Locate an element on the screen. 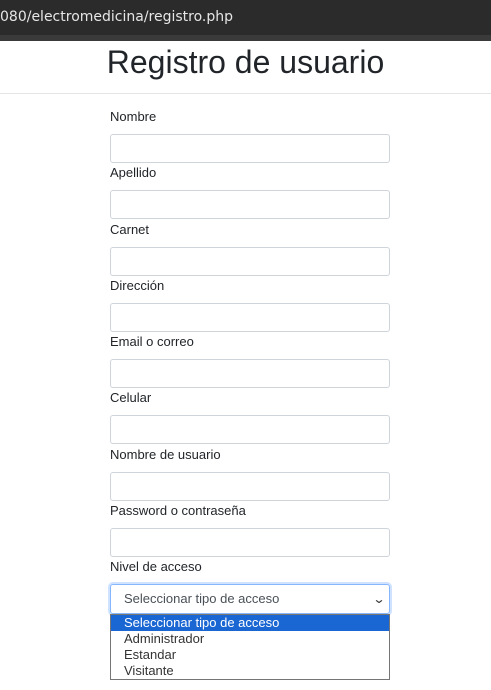 The width and height of the screenshot is (491, 690). access-level-select: Seleccionar tipo de acceso ⌄ is located at coordinates (250, 599).